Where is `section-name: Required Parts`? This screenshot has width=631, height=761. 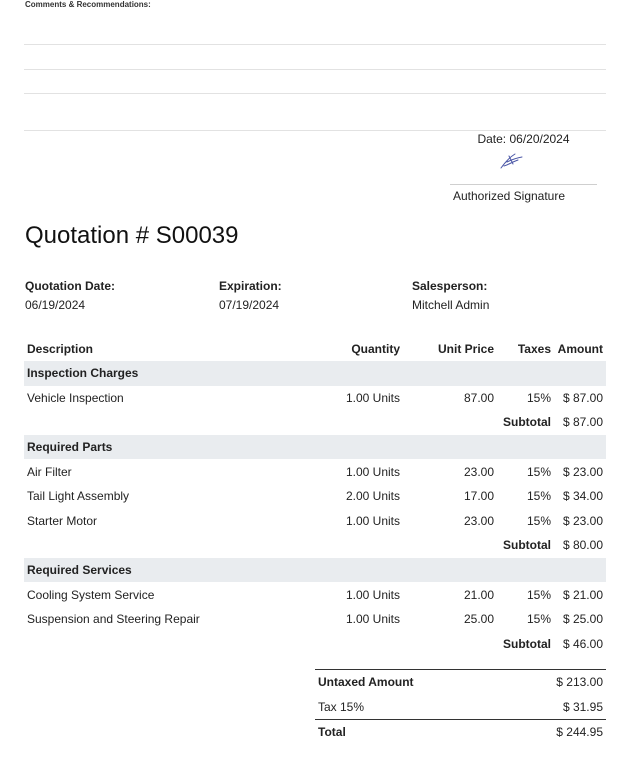
section-name: Required Parts is located at coordinates (315, 447).